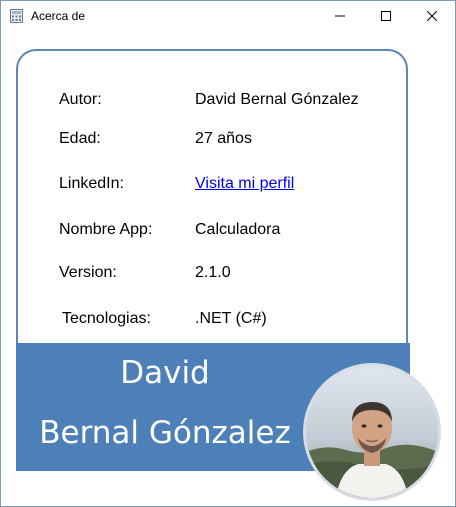 This screenshot has height=507, width=456. I want to click on edad-label: Edad:, so click(80, 138).